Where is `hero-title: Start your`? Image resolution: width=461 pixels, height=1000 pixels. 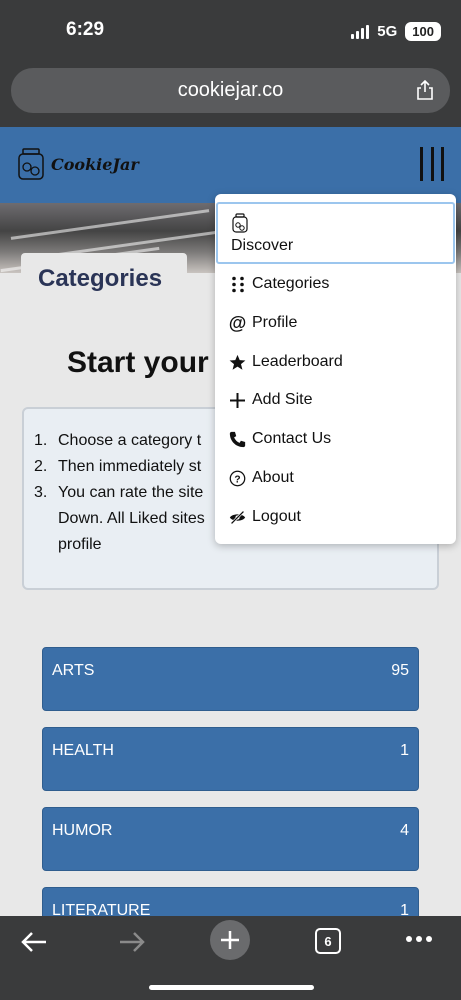 hero-title: Start your is located at coordinates (138, 362).